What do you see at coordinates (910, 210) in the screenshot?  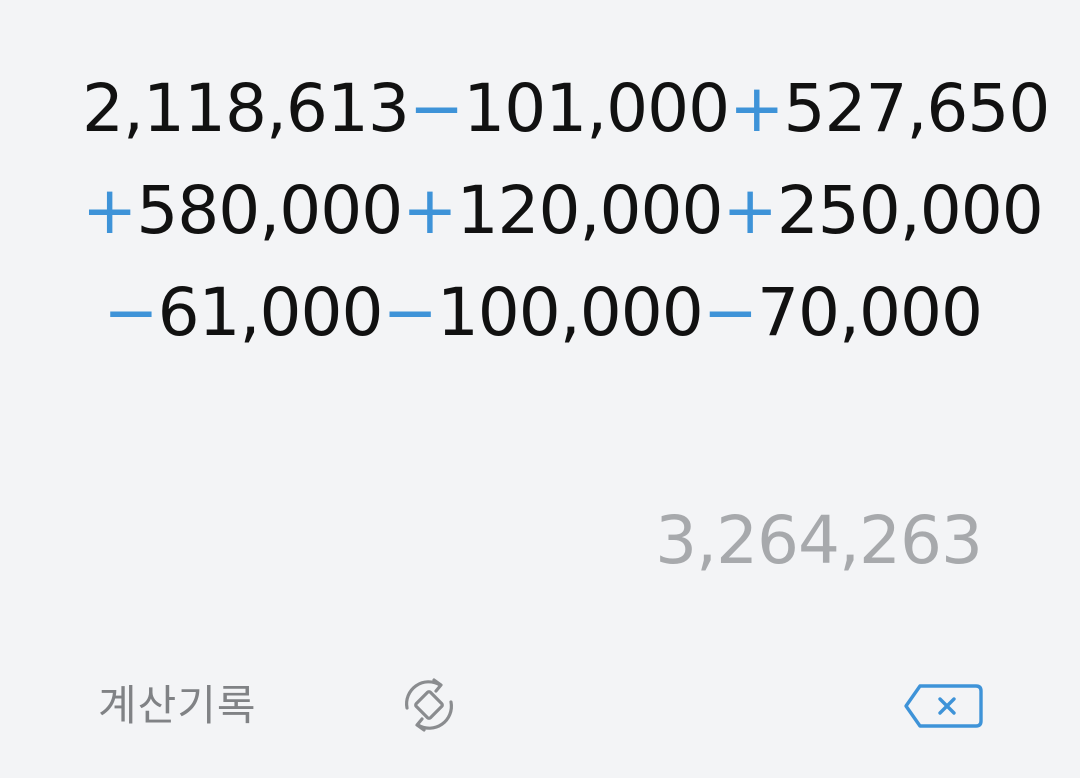 I see `expression-token: 250,000` at bounding box center [910, 210].